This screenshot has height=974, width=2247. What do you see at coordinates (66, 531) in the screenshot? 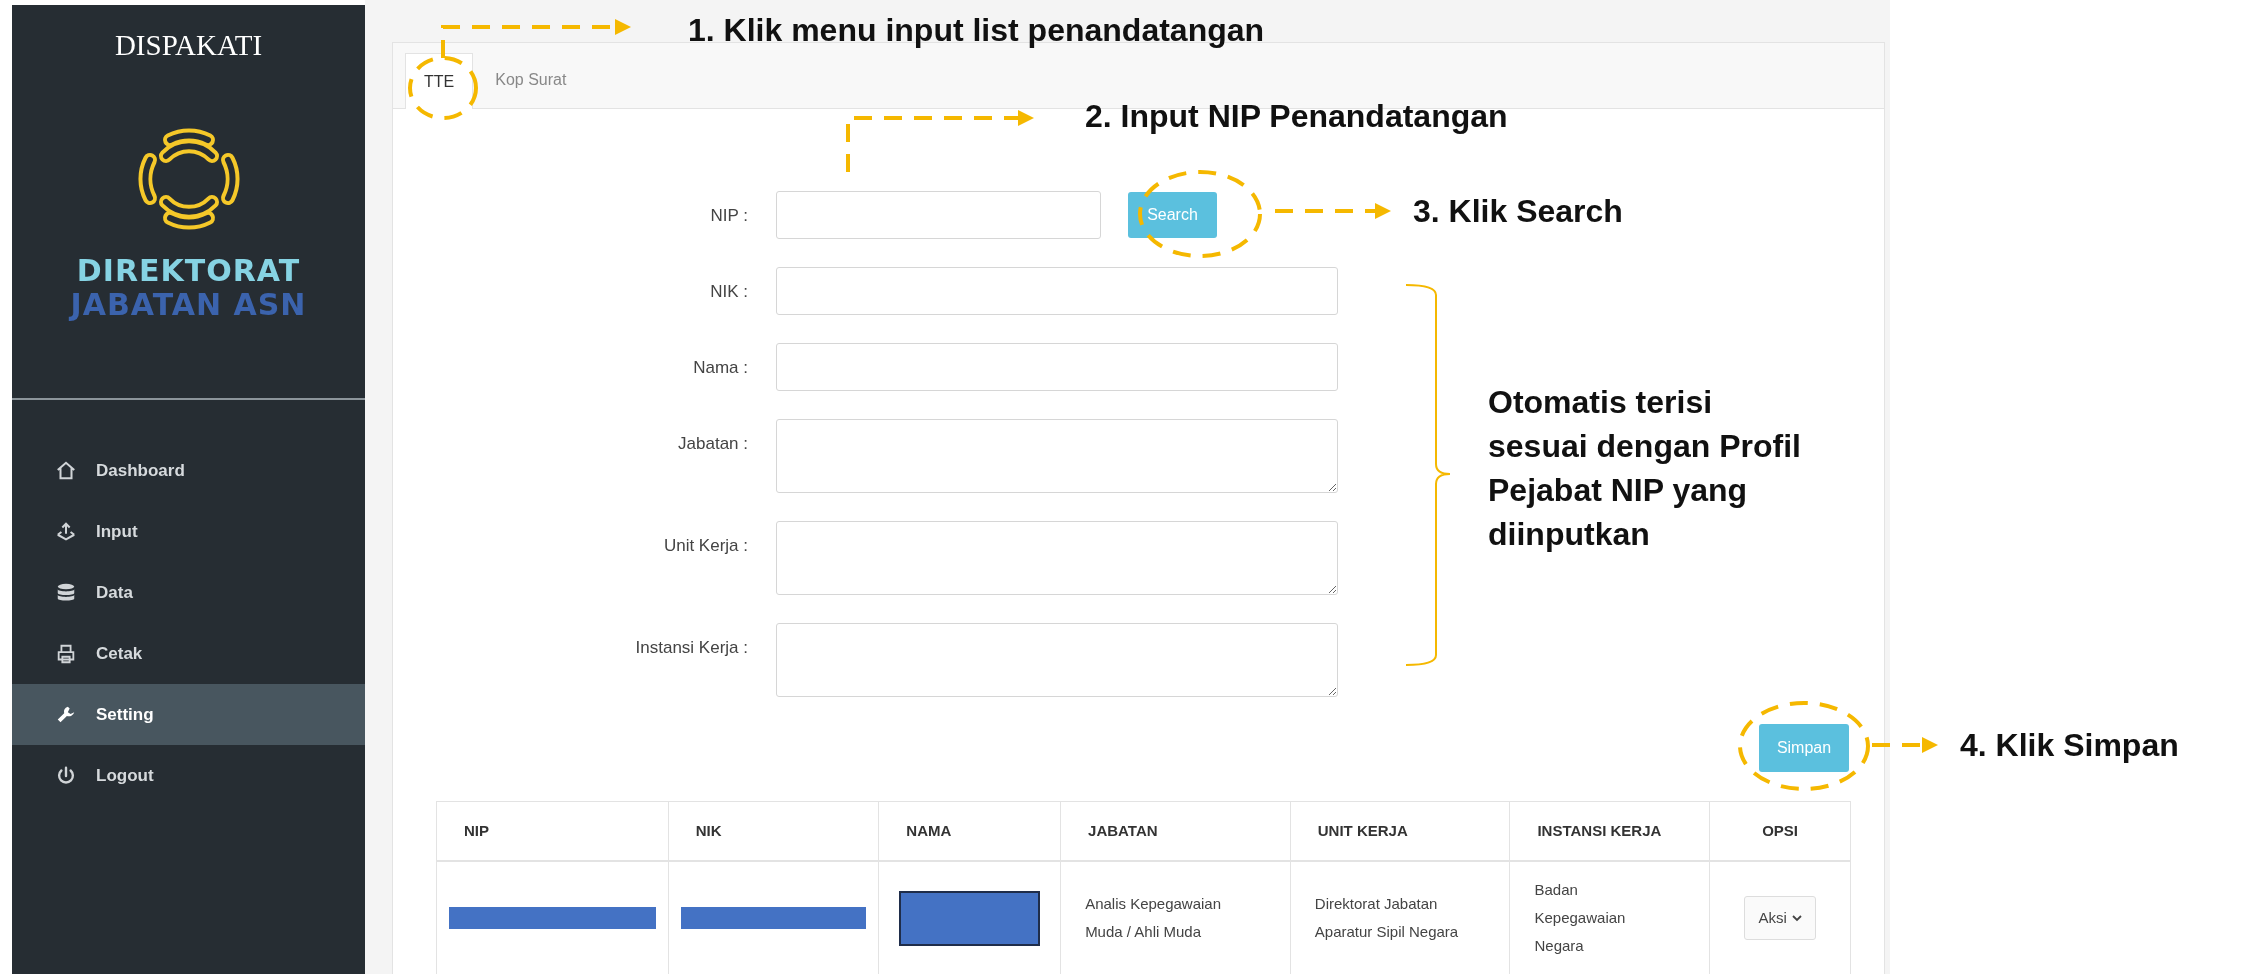
I see `upload-icon` at bounding box center [66, 531].